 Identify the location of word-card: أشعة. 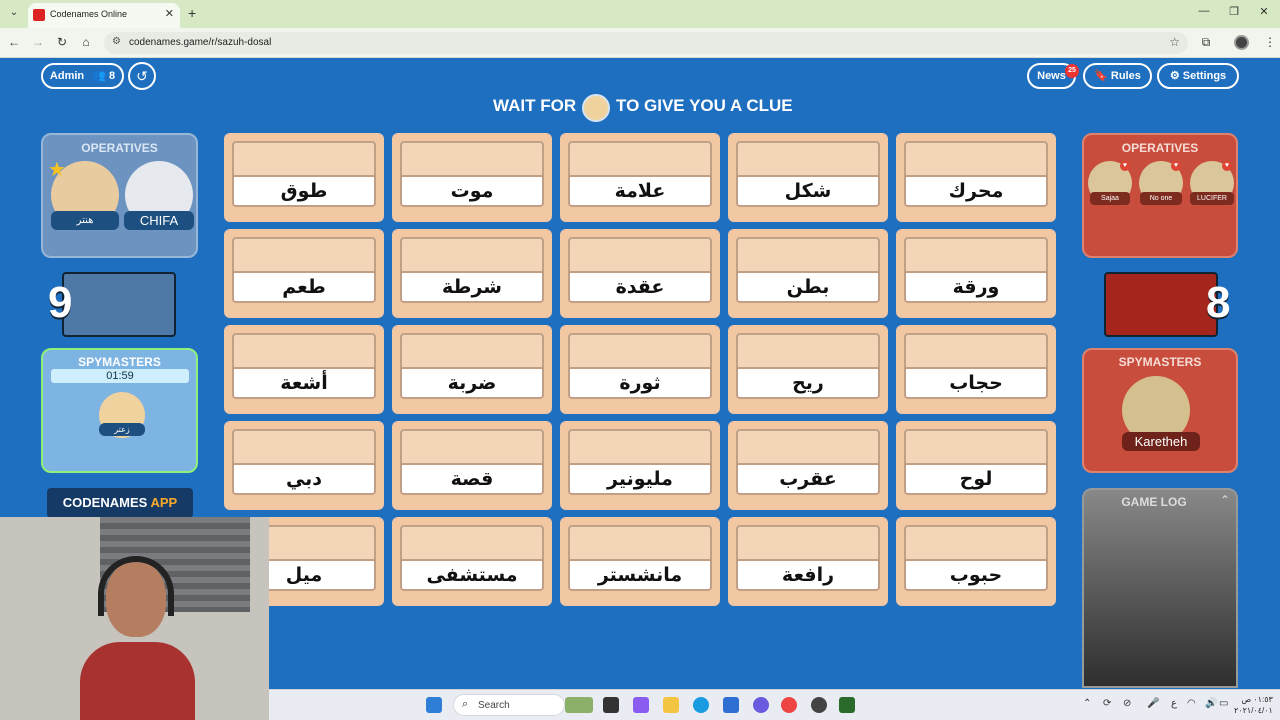
(304, 369).